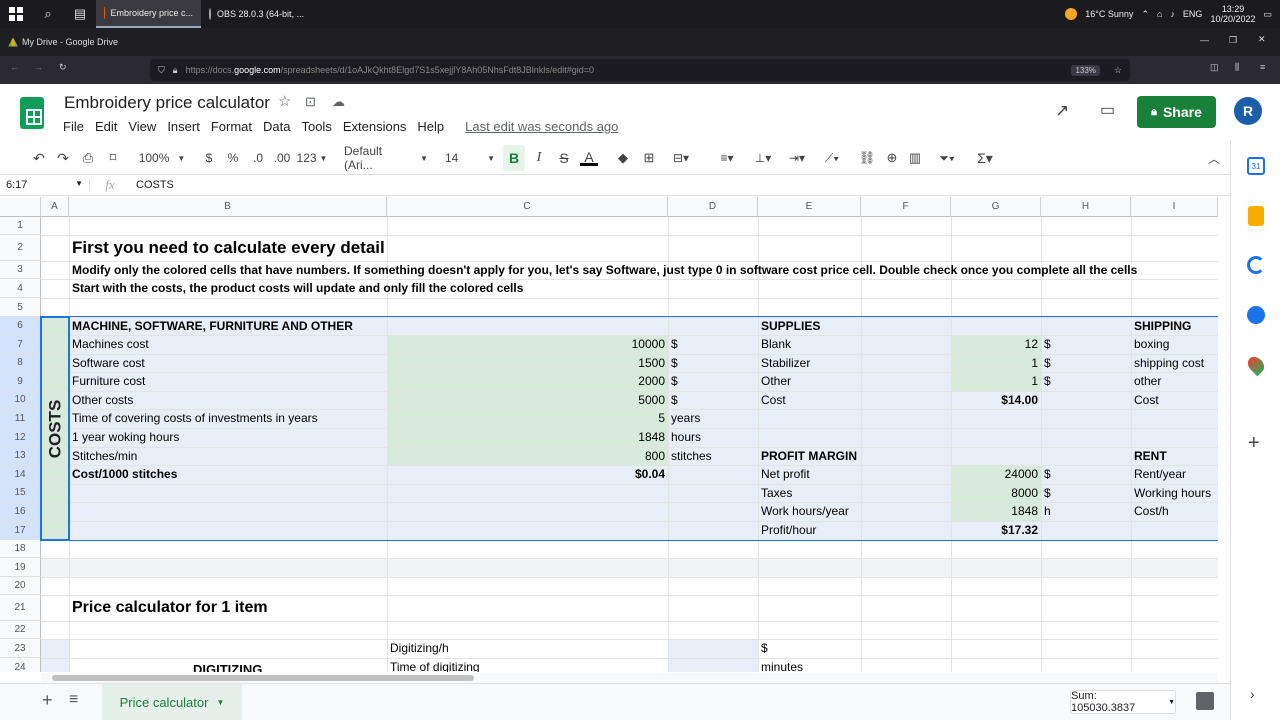 The image size is (1280, 720). Describe the element at coordinates (386, 158) in the screenshot. I see `font-select: Default (Ari... ▼` at that location.